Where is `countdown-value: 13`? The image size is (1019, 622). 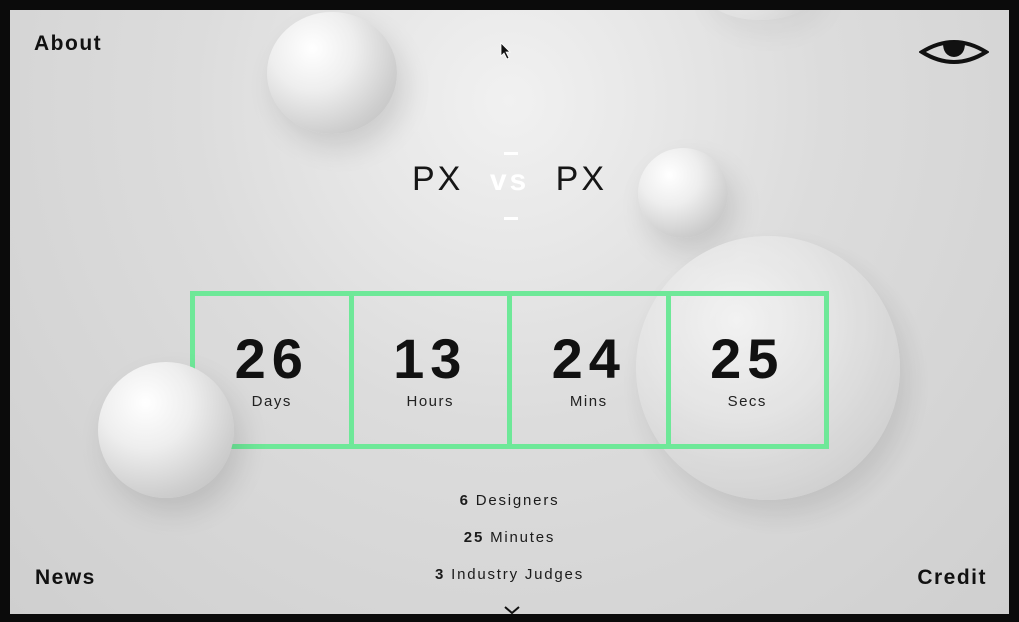 countdown-value: 13 is located at coordinates (430, 358).